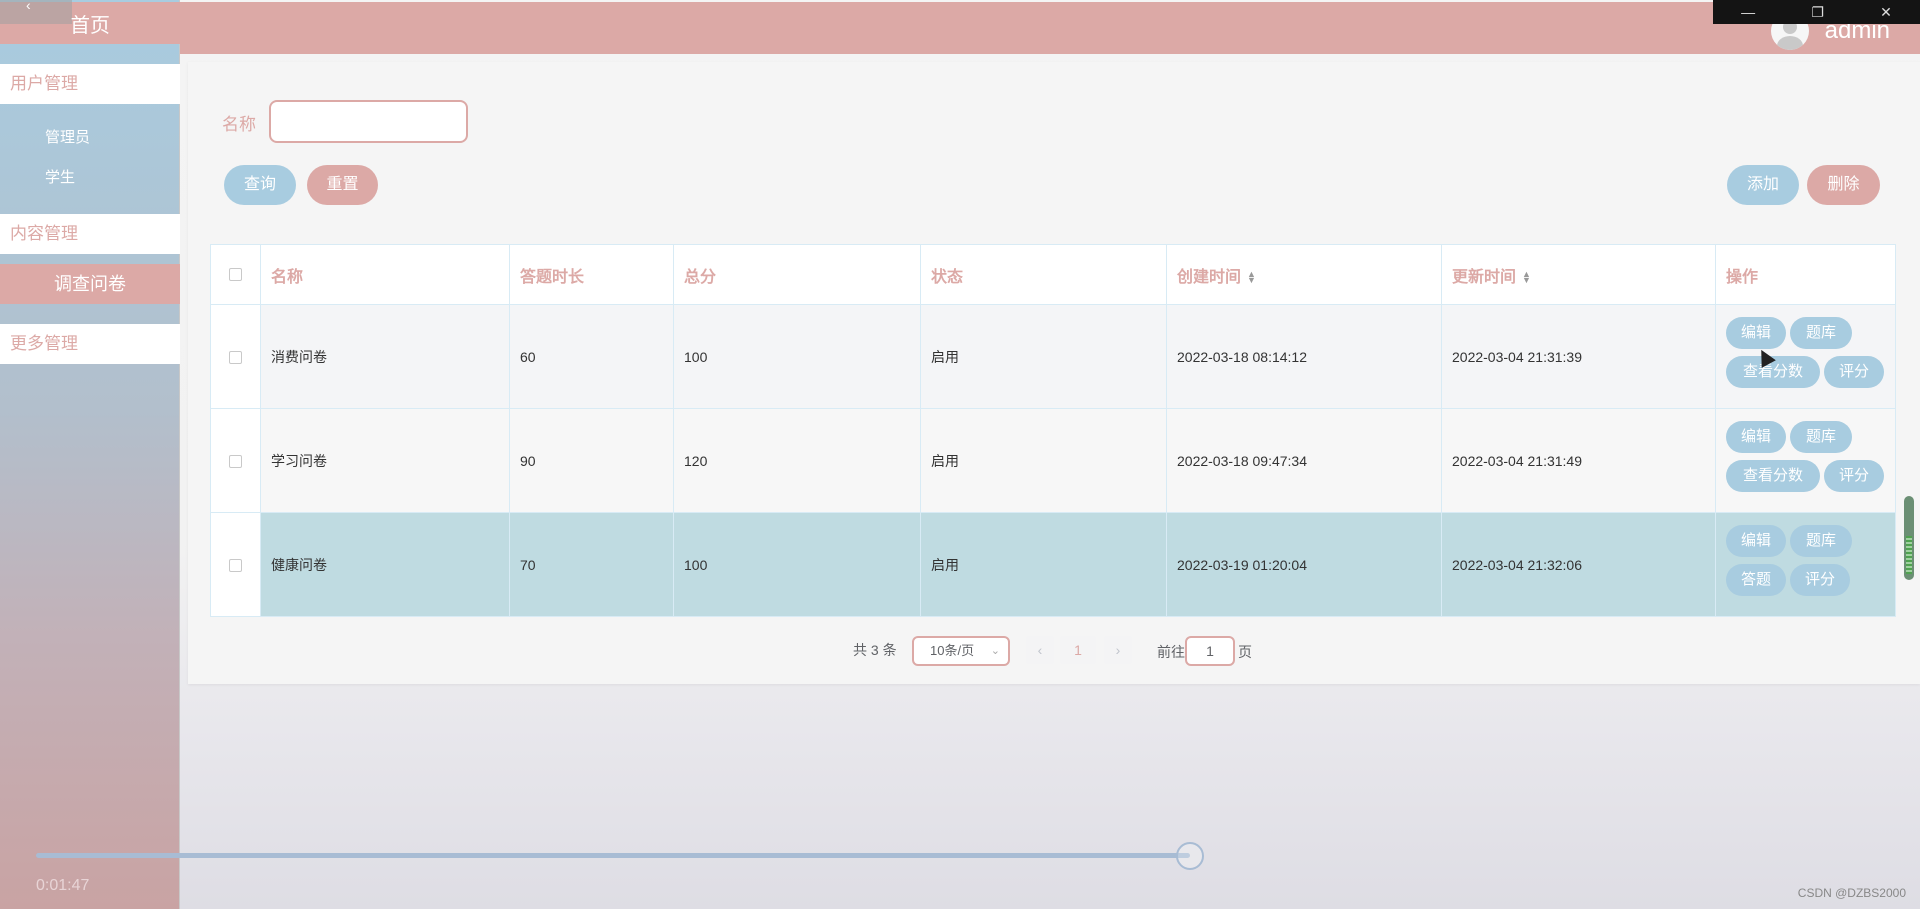 This screenshot has width=1920, height=909. I want to click on query-button: 查询, so click(260, 185).